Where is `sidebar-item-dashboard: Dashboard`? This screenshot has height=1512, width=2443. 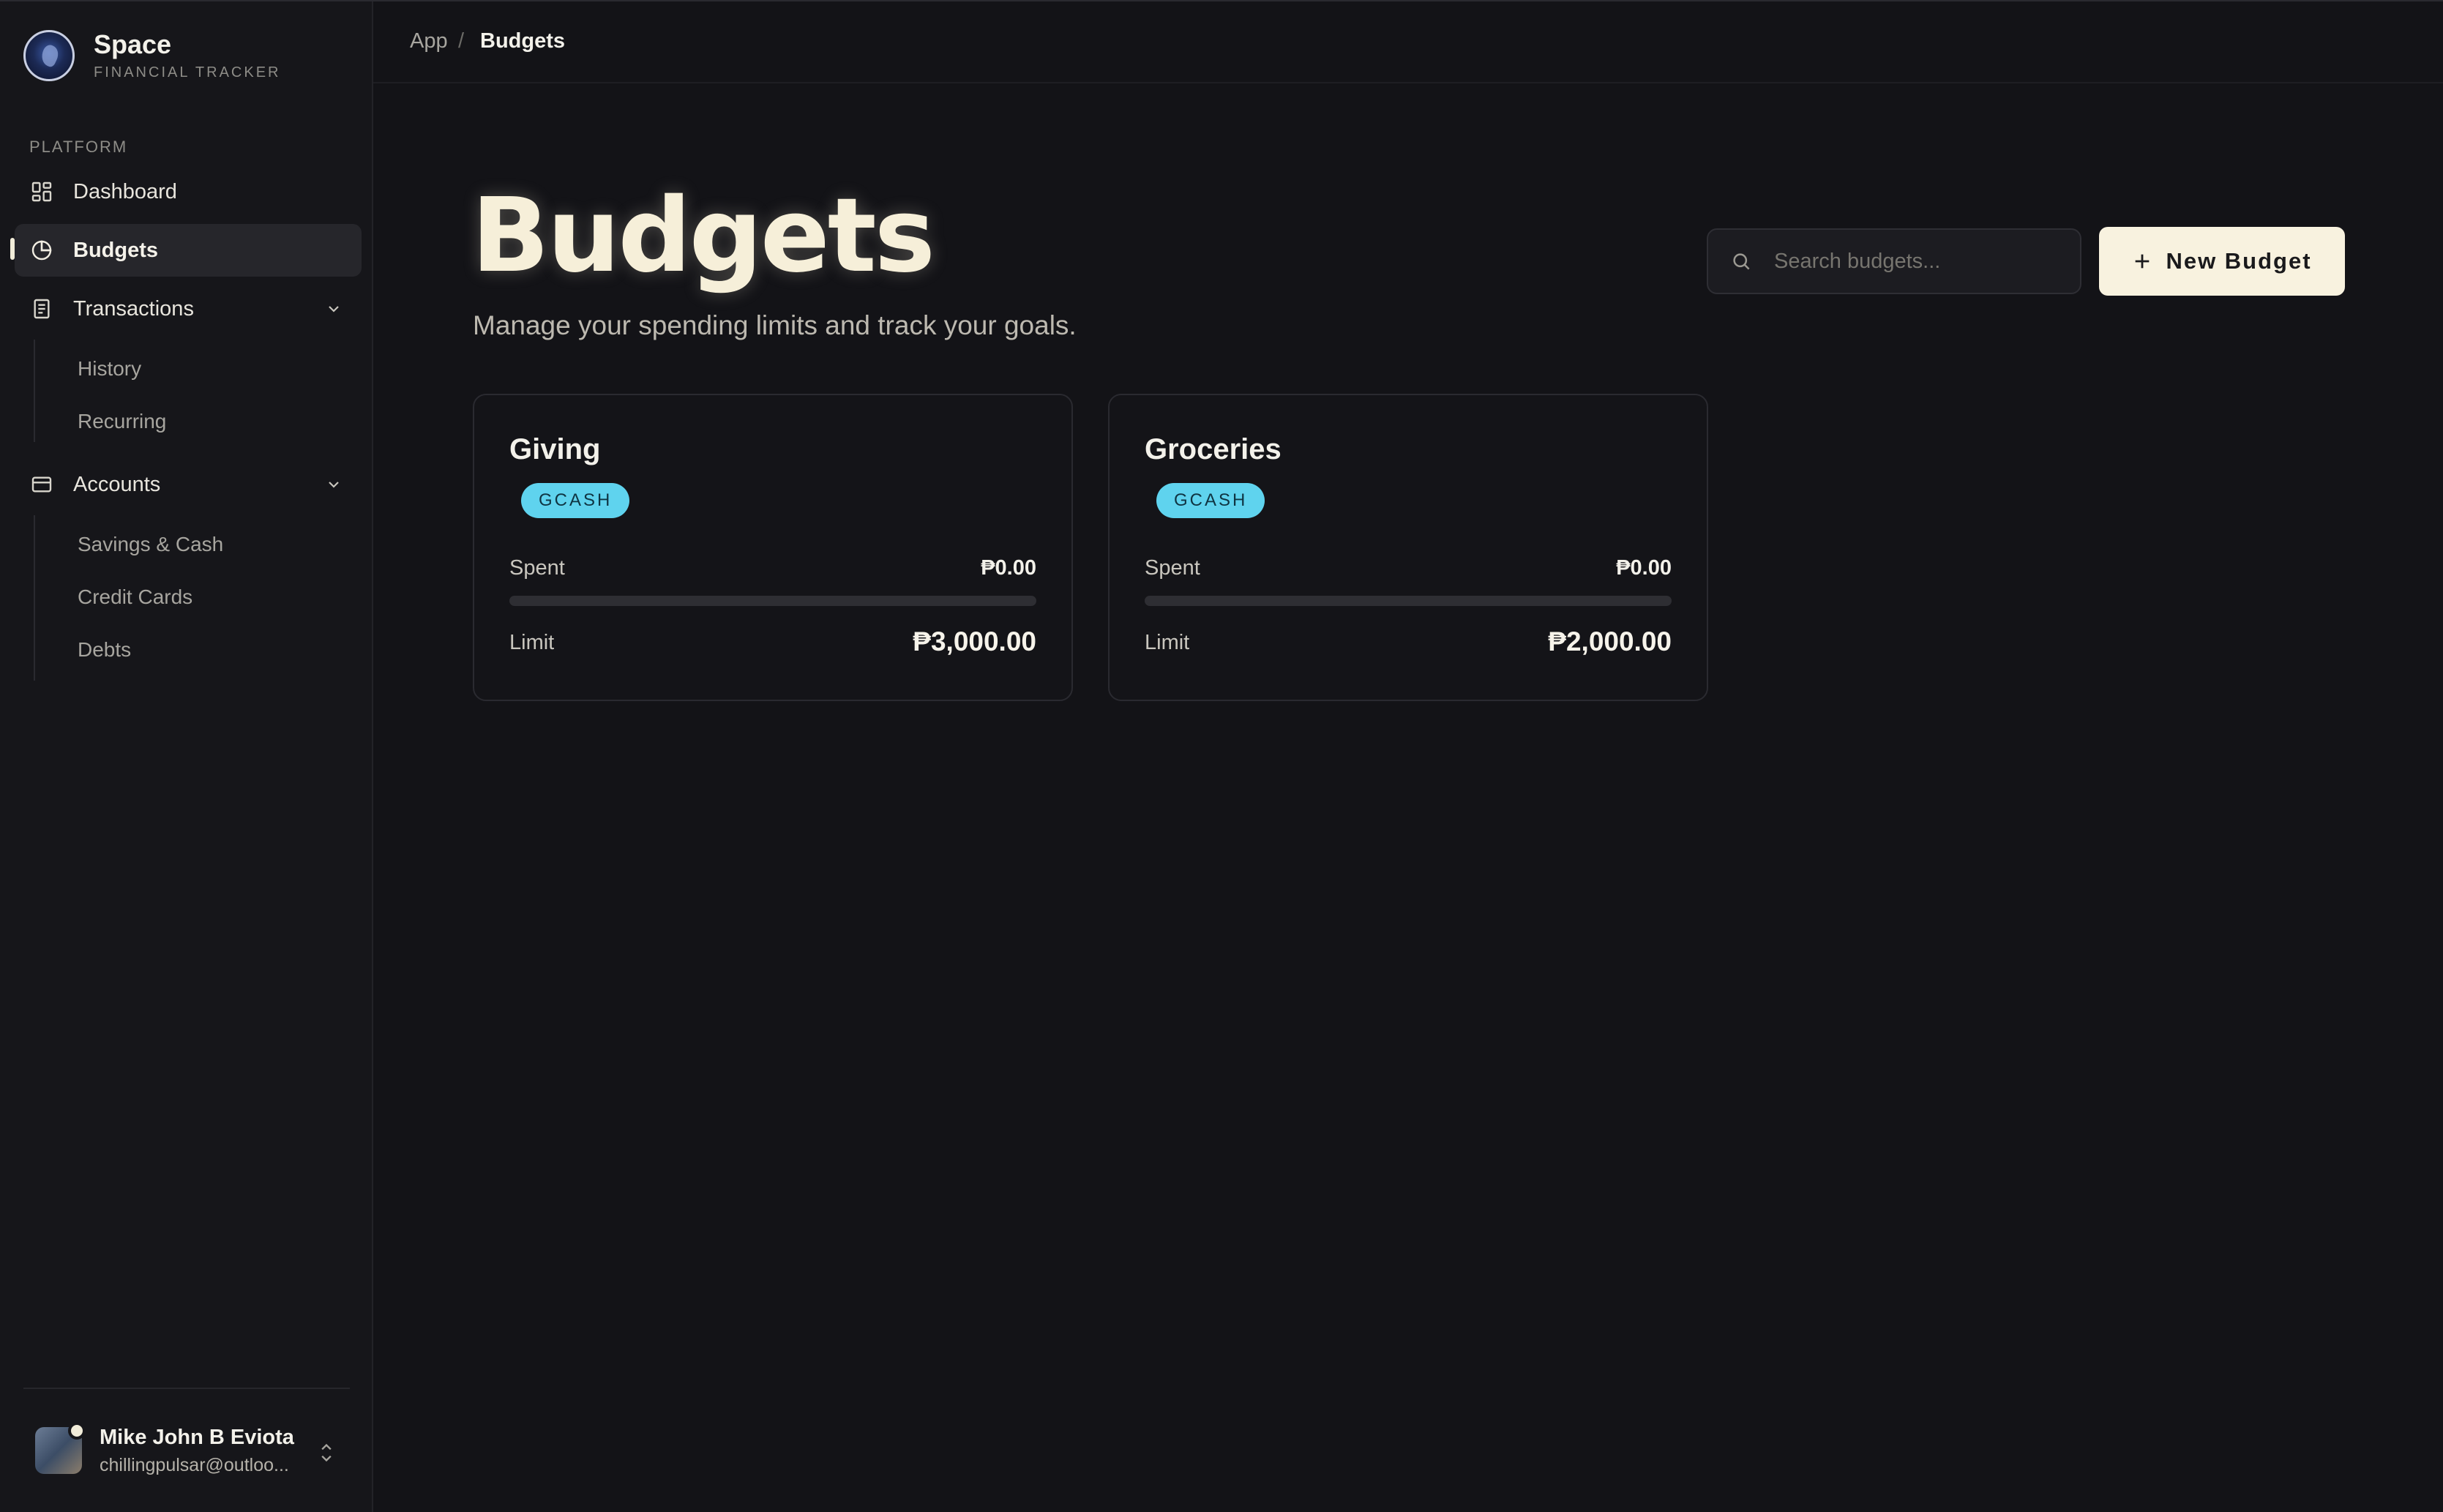
sidebar-item-dashboard: Dashboard is located at coordinates (188, 191).